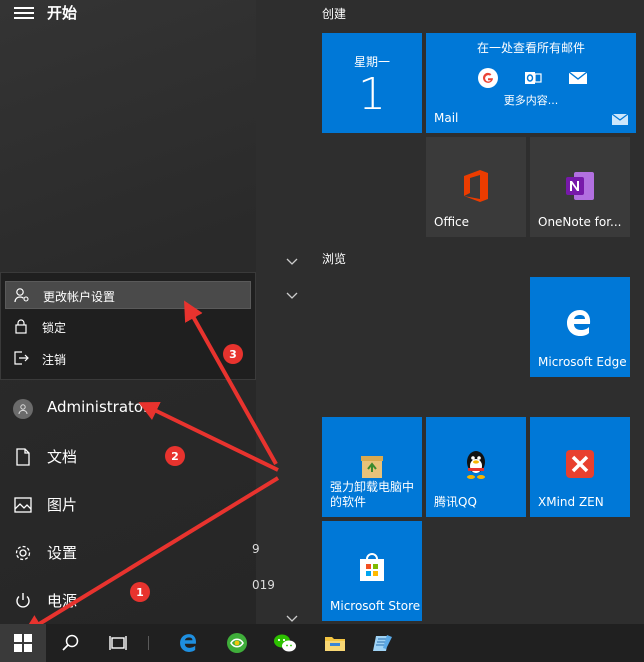 The width and height of the screenshot is (644, 662). Describe the element at coordinates (582, 362) in the screenshot. I see `edge-label: Microsoft Edge` at that location.